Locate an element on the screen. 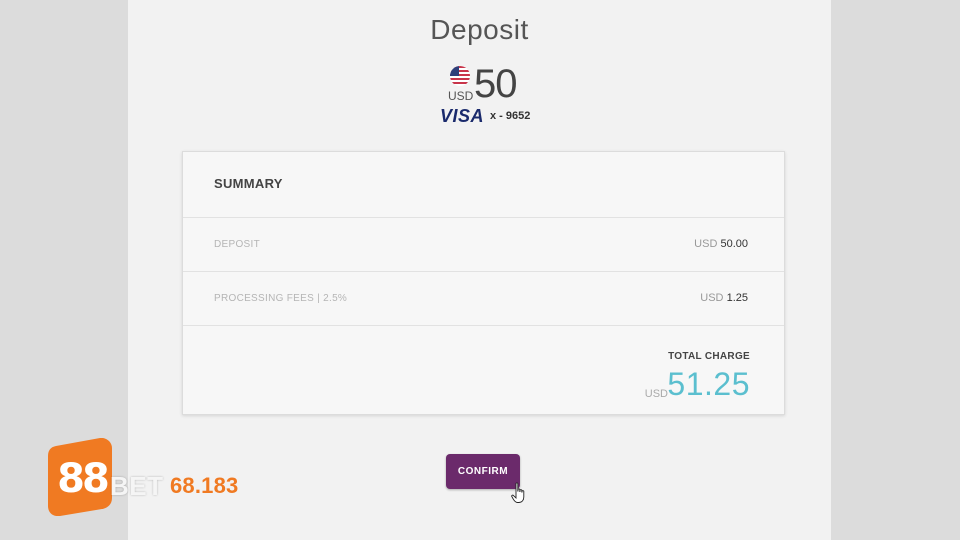  total-charge-label: TOTAL CHARGE is located at coordinates (709, 356).